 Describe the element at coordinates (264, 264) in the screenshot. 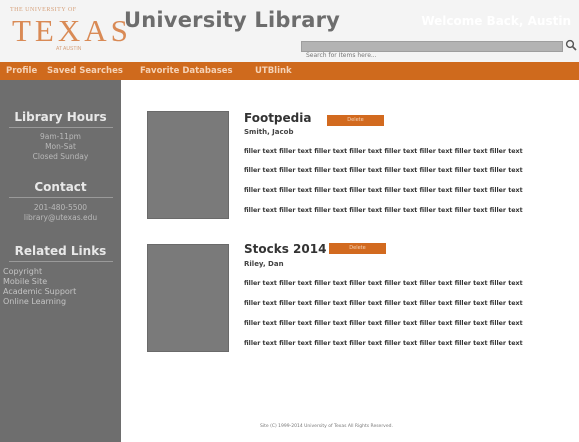

I see `item-author: Riley, Dan` at that location.